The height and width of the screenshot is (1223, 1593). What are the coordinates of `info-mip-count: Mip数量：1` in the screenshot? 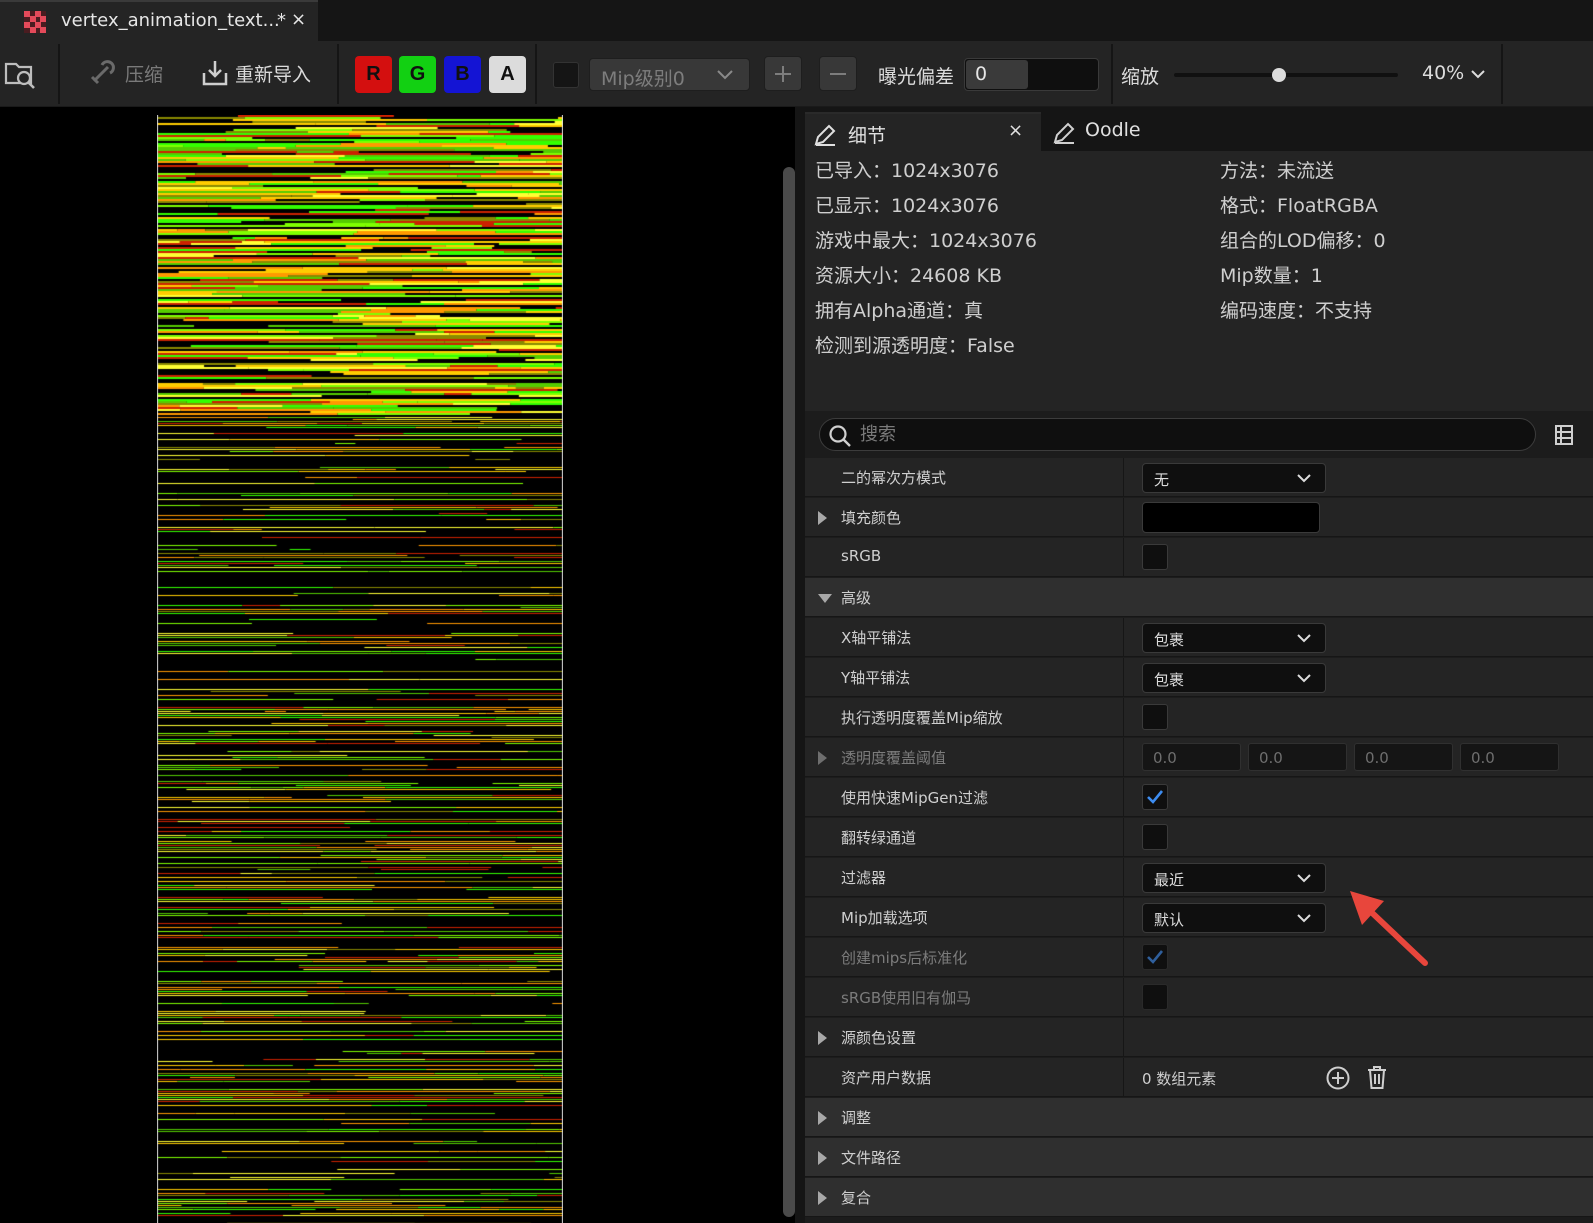 It's located at (1271, 276).